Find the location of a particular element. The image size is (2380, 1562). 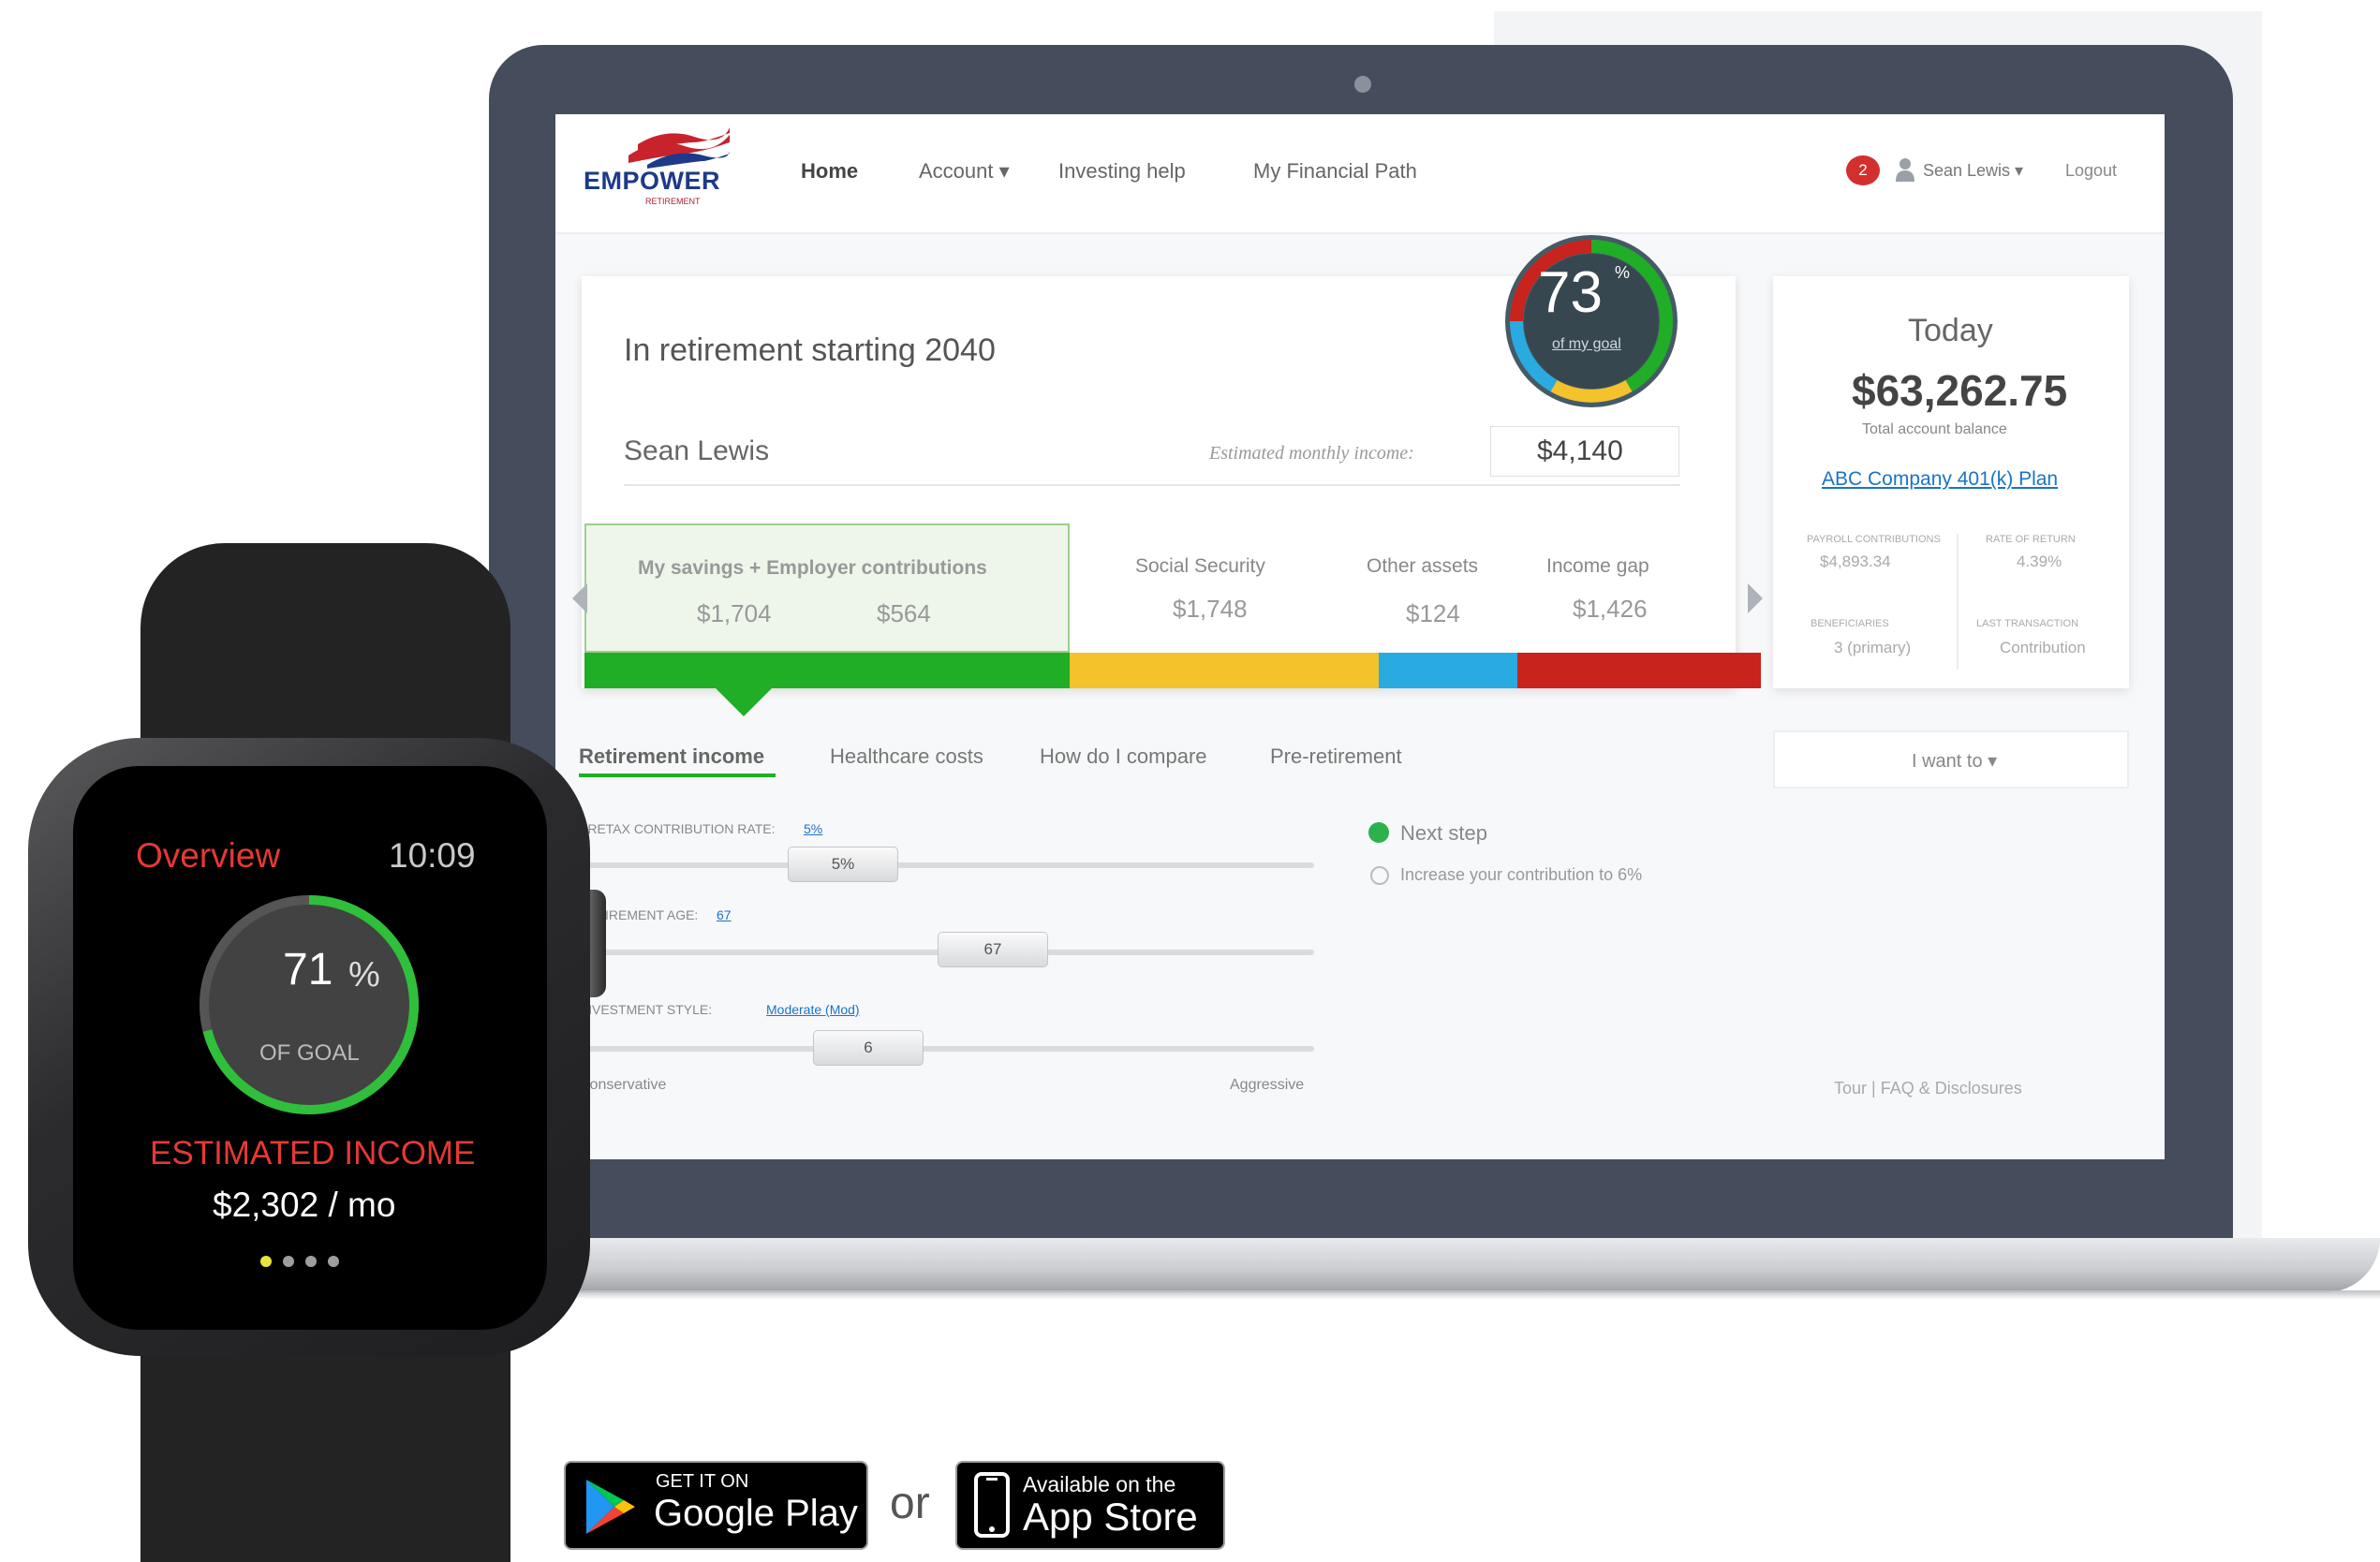

flag-logo-icon is located at coordinates (679, 148).